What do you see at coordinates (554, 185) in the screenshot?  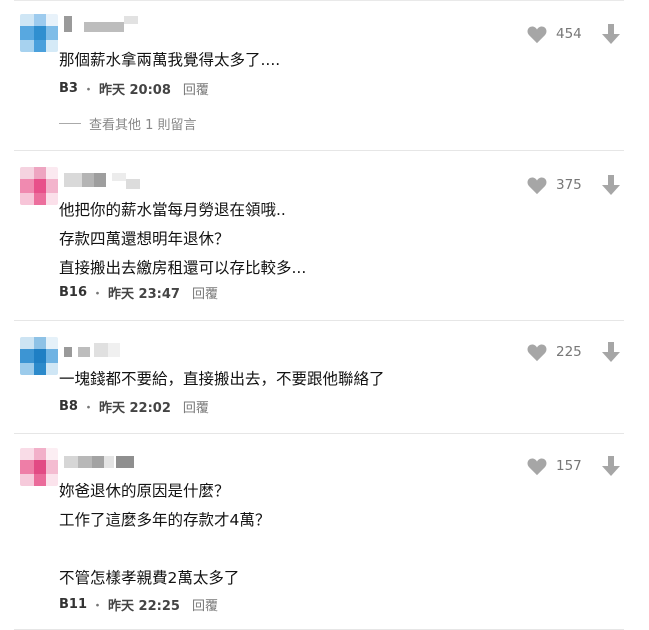 I see `like-button: 375` at bounding box center [554, 185].